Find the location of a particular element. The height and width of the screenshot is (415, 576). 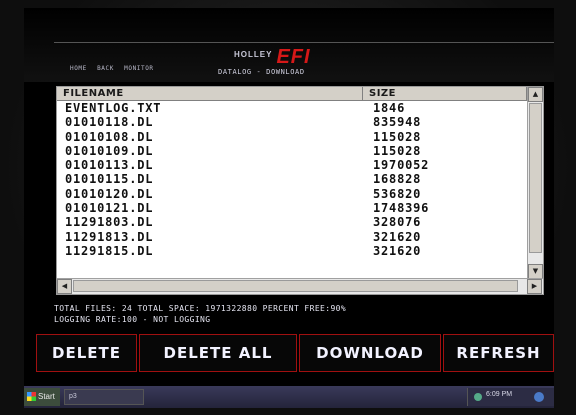

scroll-left-icon: ◀ is located at coordinates (64, 286).